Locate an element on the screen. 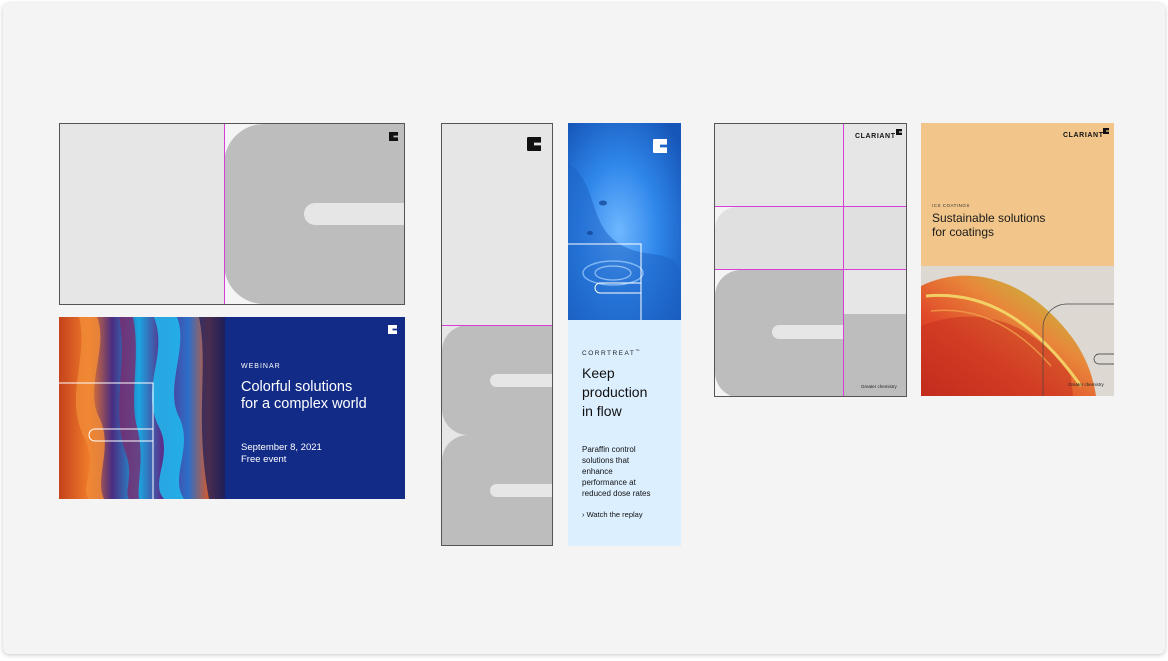  watch-replay-link: › Watch the replay is located at coordinates (612, 514).